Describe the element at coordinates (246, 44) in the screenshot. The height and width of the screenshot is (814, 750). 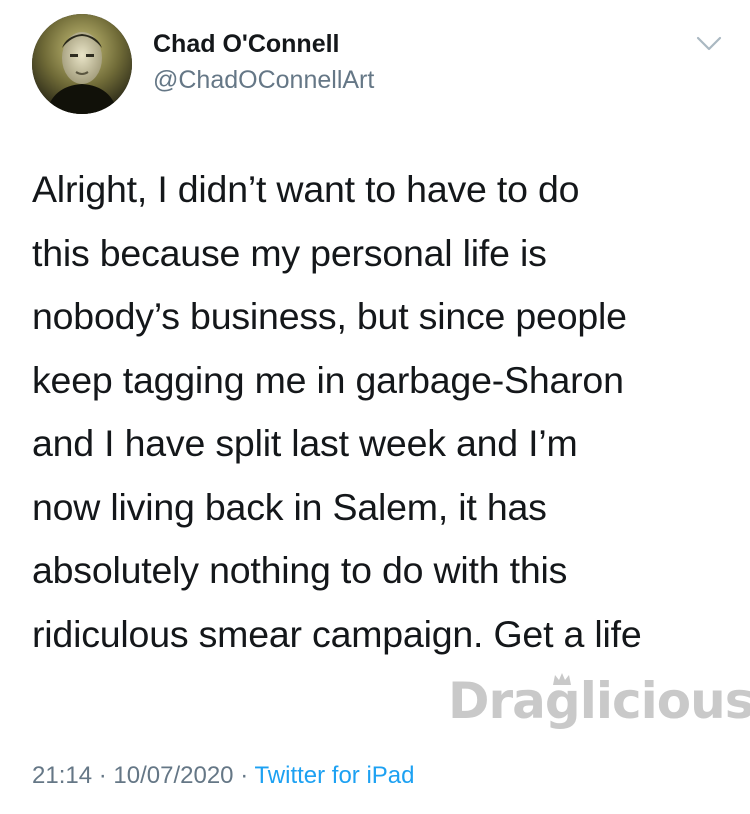
I see `author-name: Chad O'Connell` at that location.